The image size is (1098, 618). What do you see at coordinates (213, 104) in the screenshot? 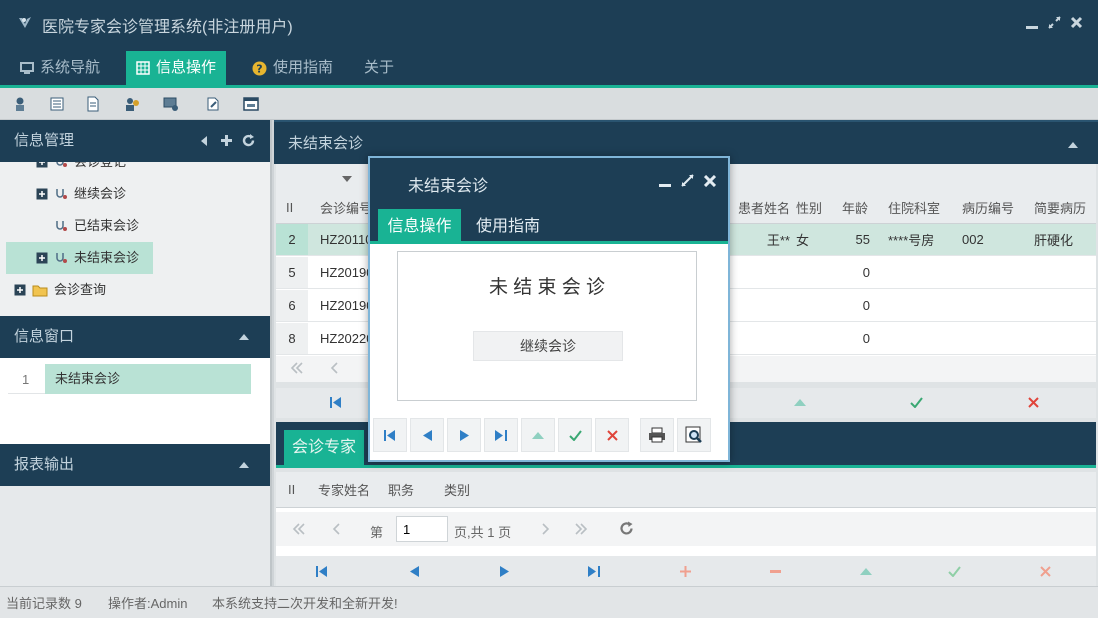
I see `edit-icon` at bounding box center [213, 104].